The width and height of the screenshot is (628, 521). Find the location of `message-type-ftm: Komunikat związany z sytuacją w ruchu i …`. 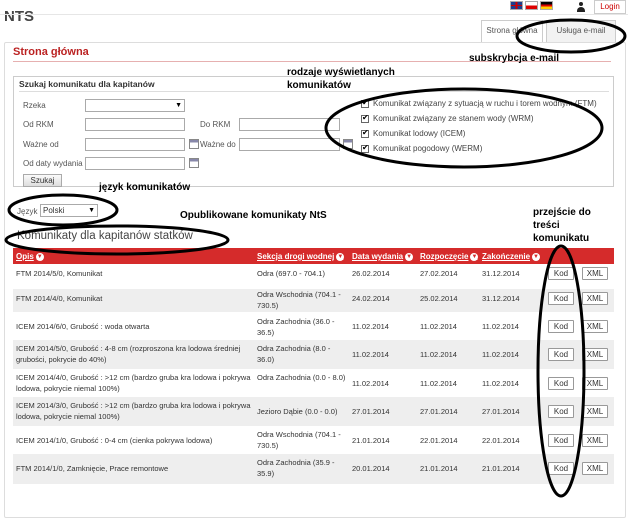

message-type-ftm: Komunikat związany z sytuacją w ruchu i … is located at coordinates (479, 103).